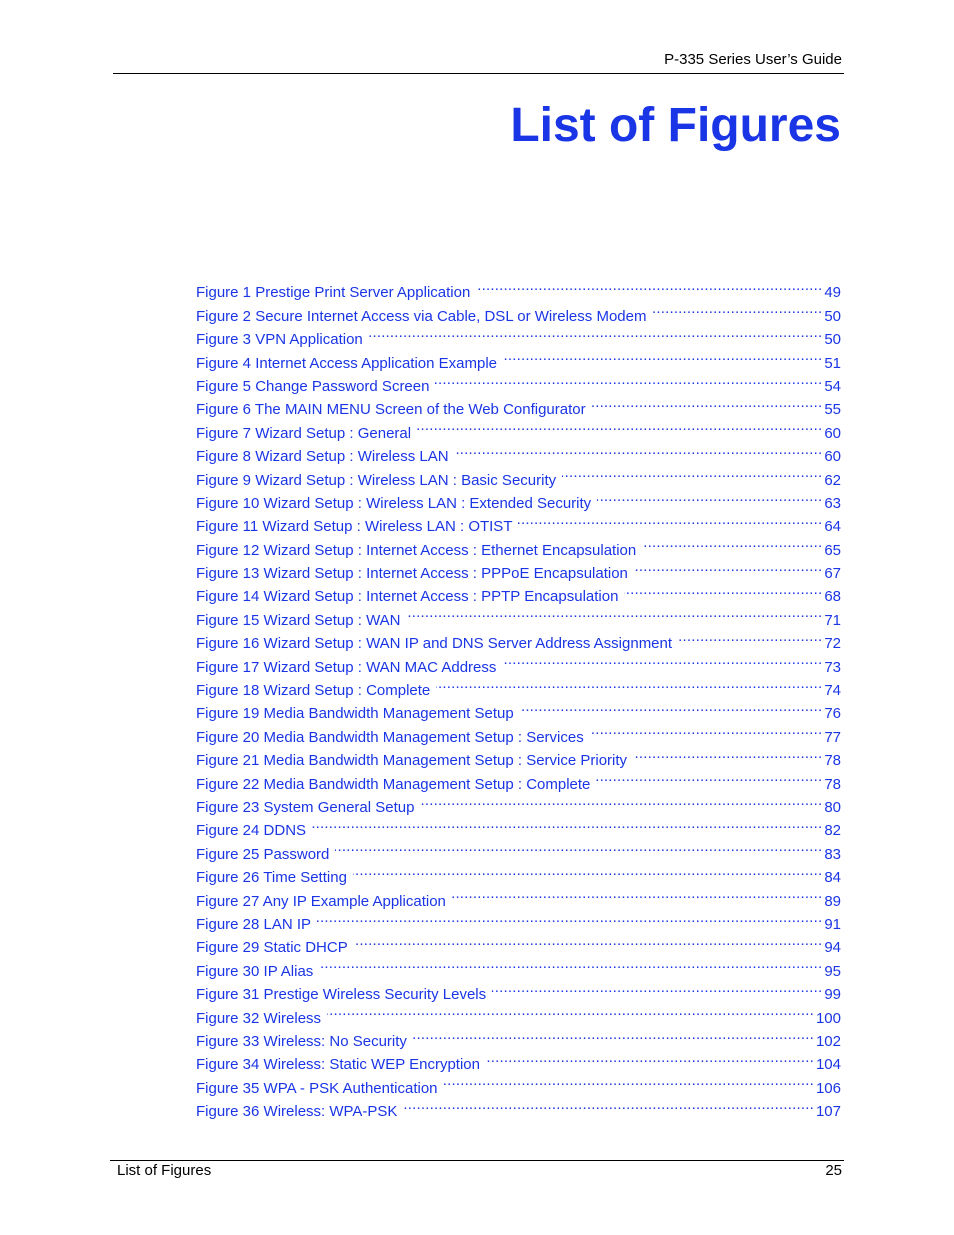 The height and width of the screenshot is (1235, 954). I want to click on toc-entry-page-number: 65, so click(831, 550).